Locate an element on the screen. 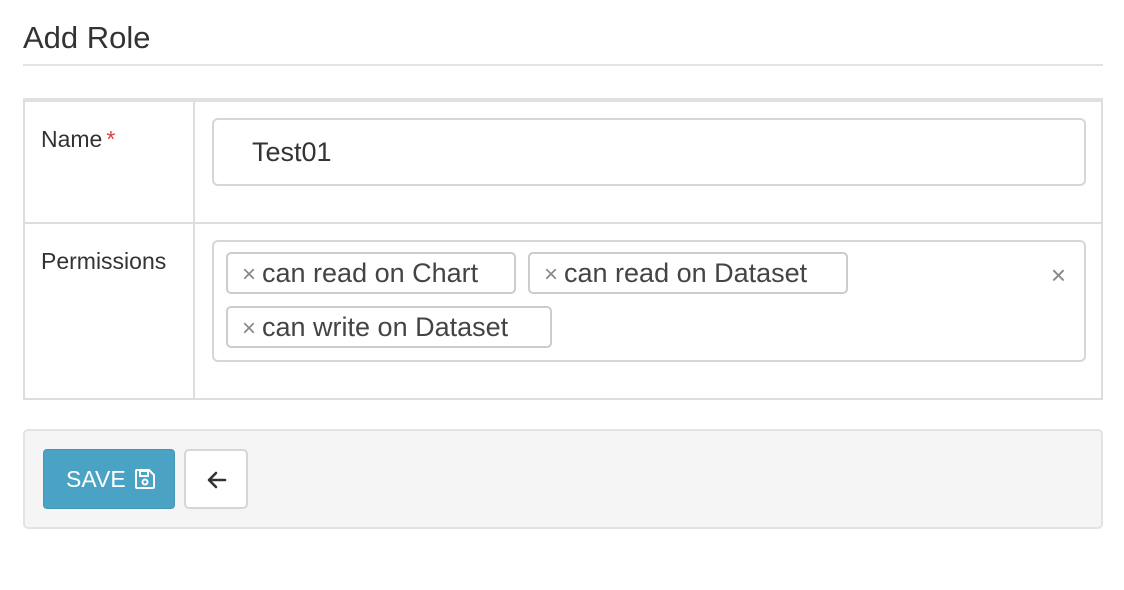 This screenshot has width=1124, height=590. permission-tag-label: can read on Dataset is located at coordinates (686, 273).